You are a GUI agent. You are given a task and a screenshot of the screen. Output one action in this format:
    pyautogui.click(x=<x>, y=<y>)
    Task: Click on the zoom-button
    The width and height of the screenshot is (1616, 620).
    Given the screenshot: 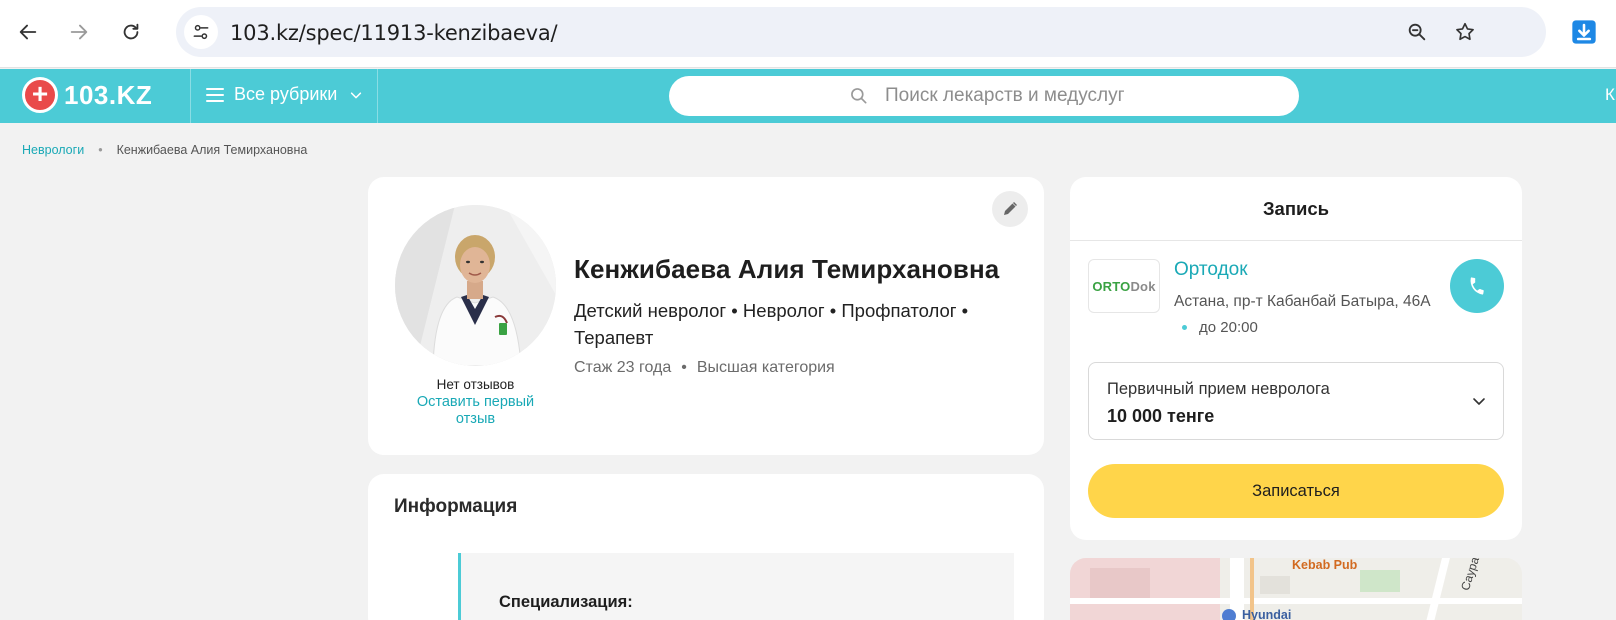 What is the action you would take?
    pyautogui.click(x=1417, y=32)
    